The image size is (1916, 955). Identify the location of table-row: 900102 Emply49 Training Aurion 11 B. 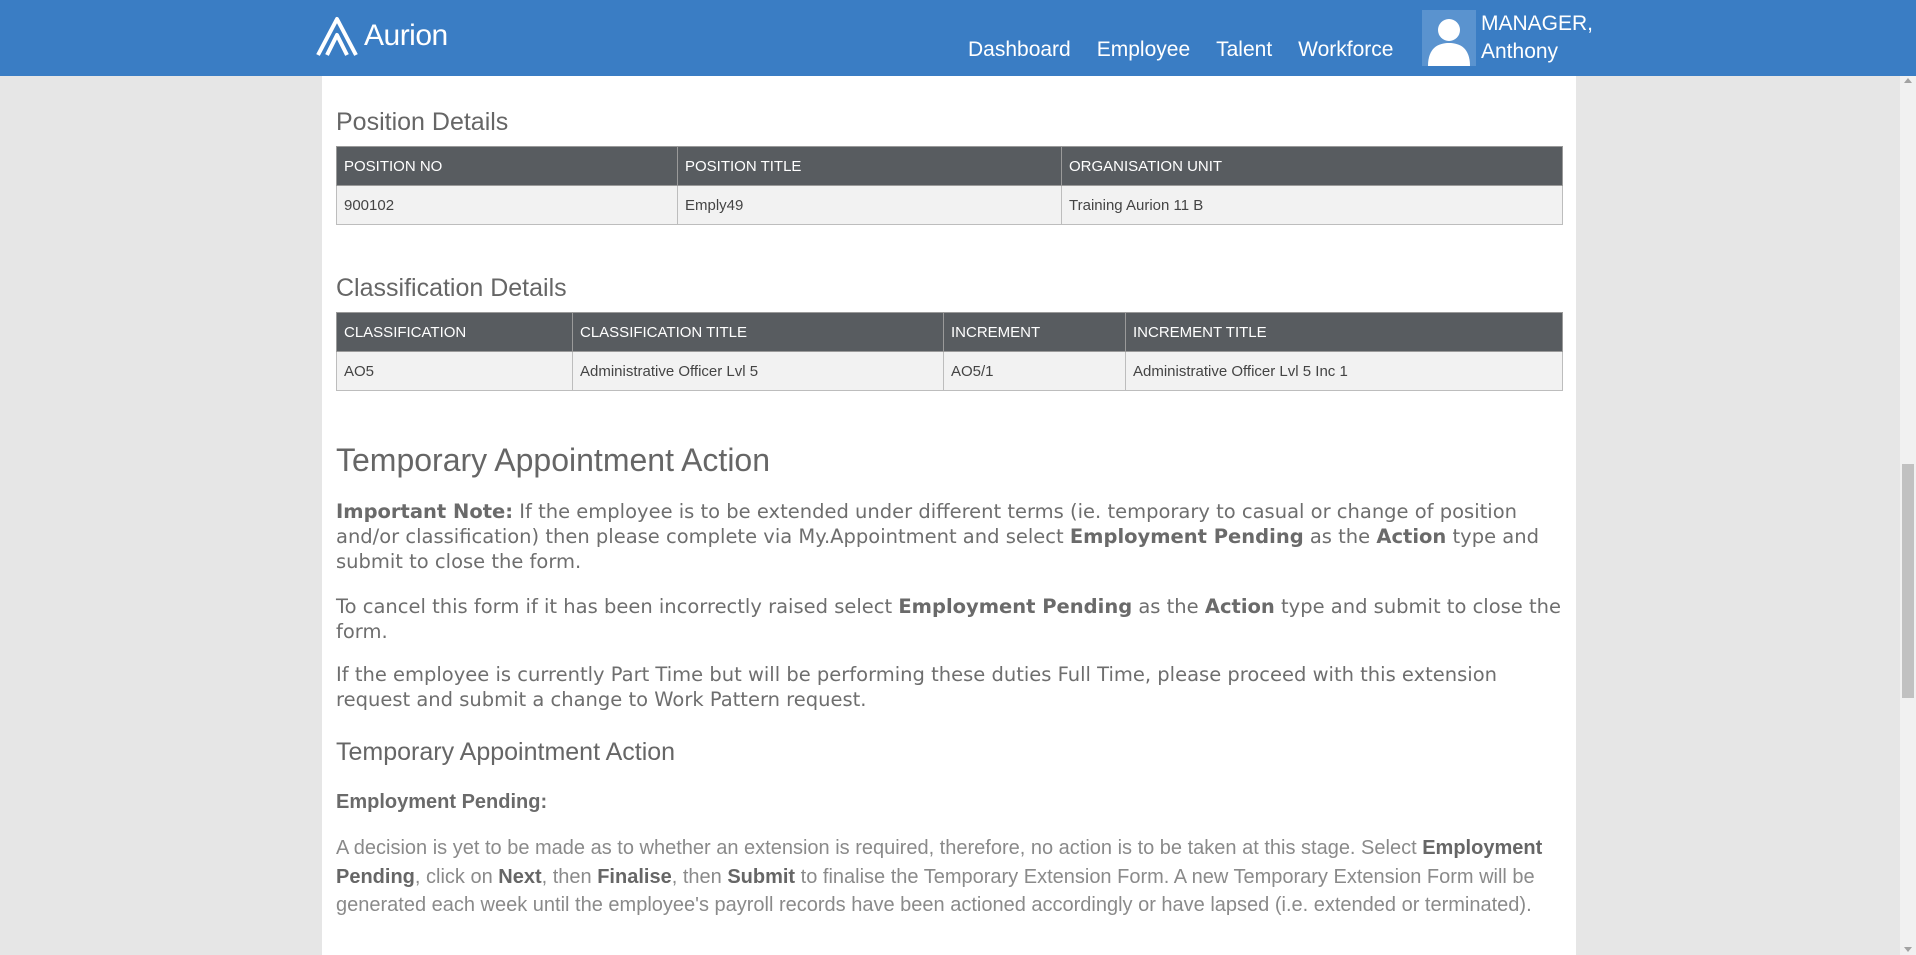
(949, 205).